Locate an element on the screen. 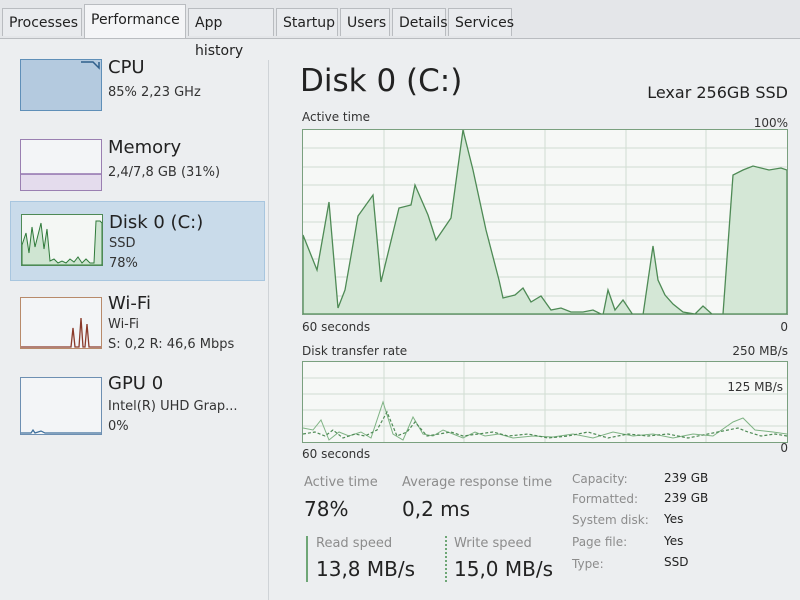 This screenshot has width=800, height=600. tab-services: Services is located at coordinates (481, 22).